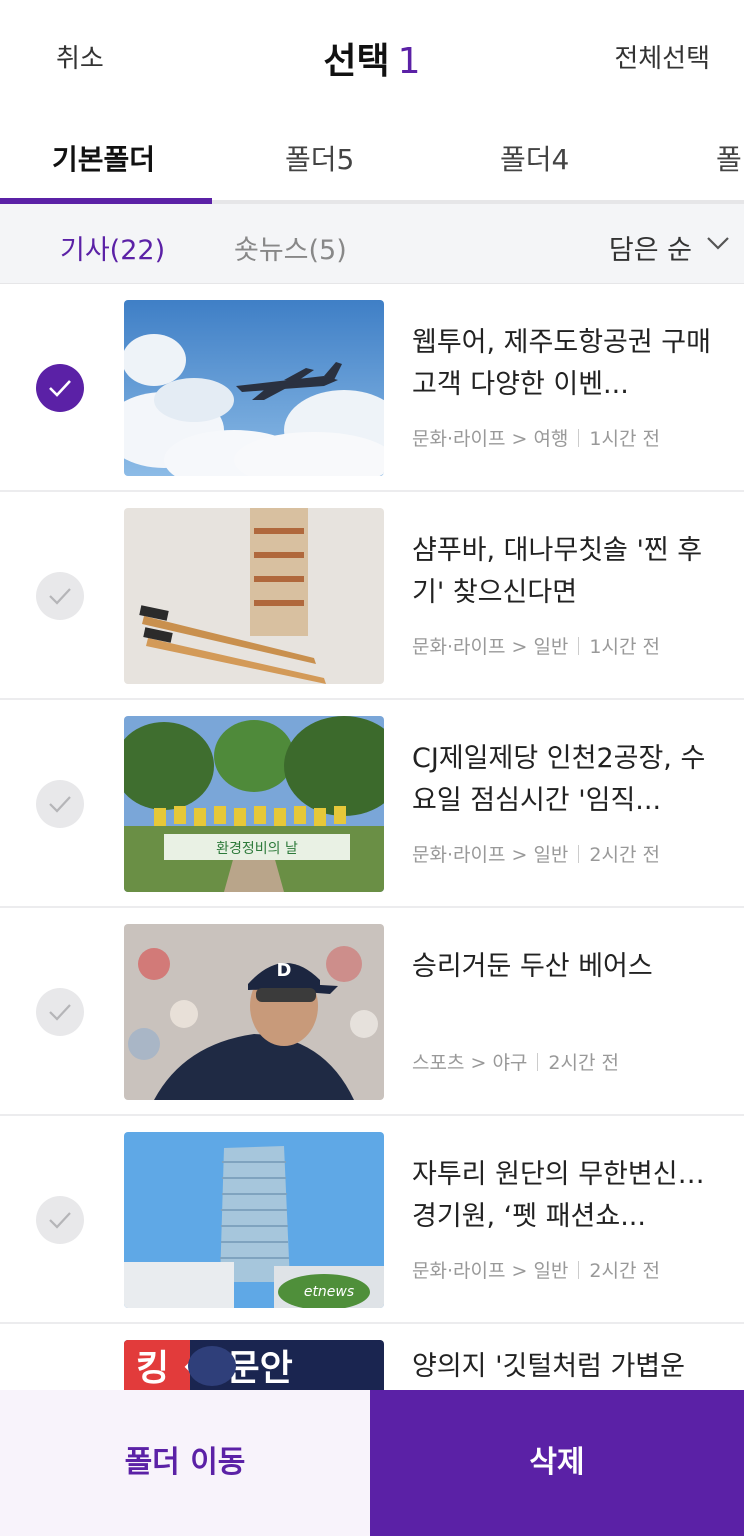 The height and width of the screenshot is (1536, 744). I want to click on title-label: 선택, so click(356, 61).